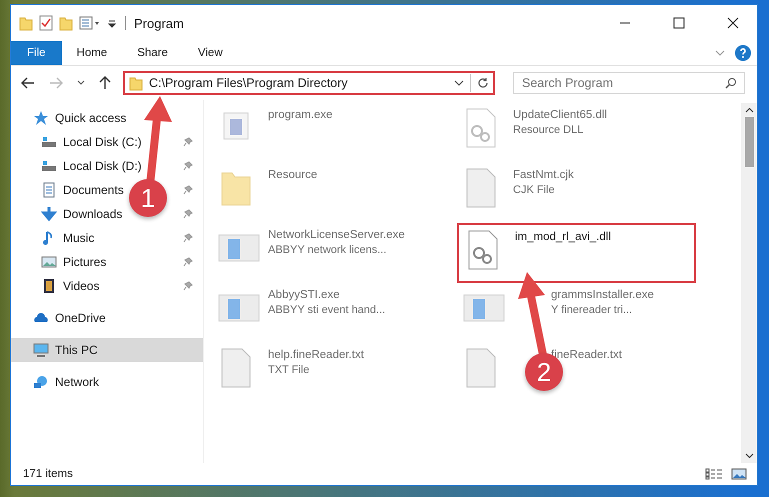 Image resolution: width=769 pixels, height=497 pixels. What do you see at coordinates (28, 83) in the screenshot?
I see `back-arrow-icon` at bounding box center [28, 83].